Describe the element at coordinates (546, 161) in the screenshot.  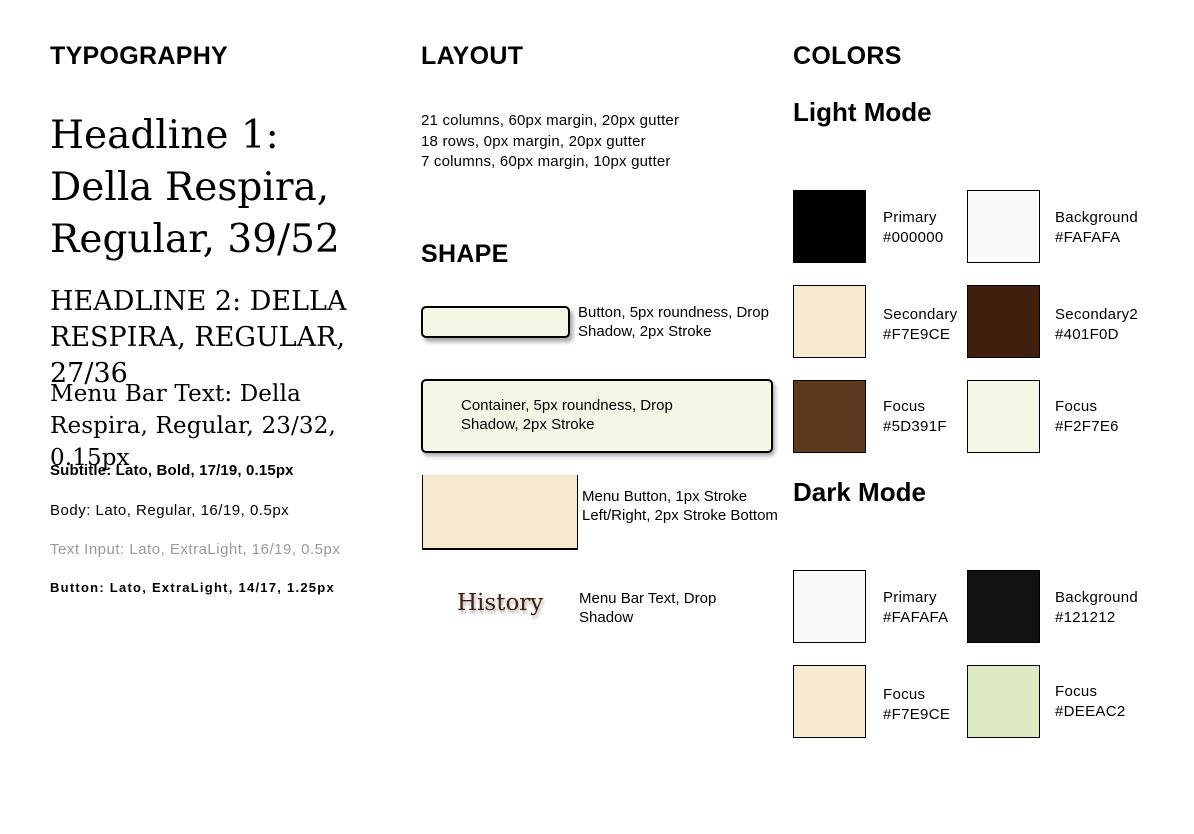
I see `layout-spec-line: 7 columns, 60px margin, 10px gutter` at that location.